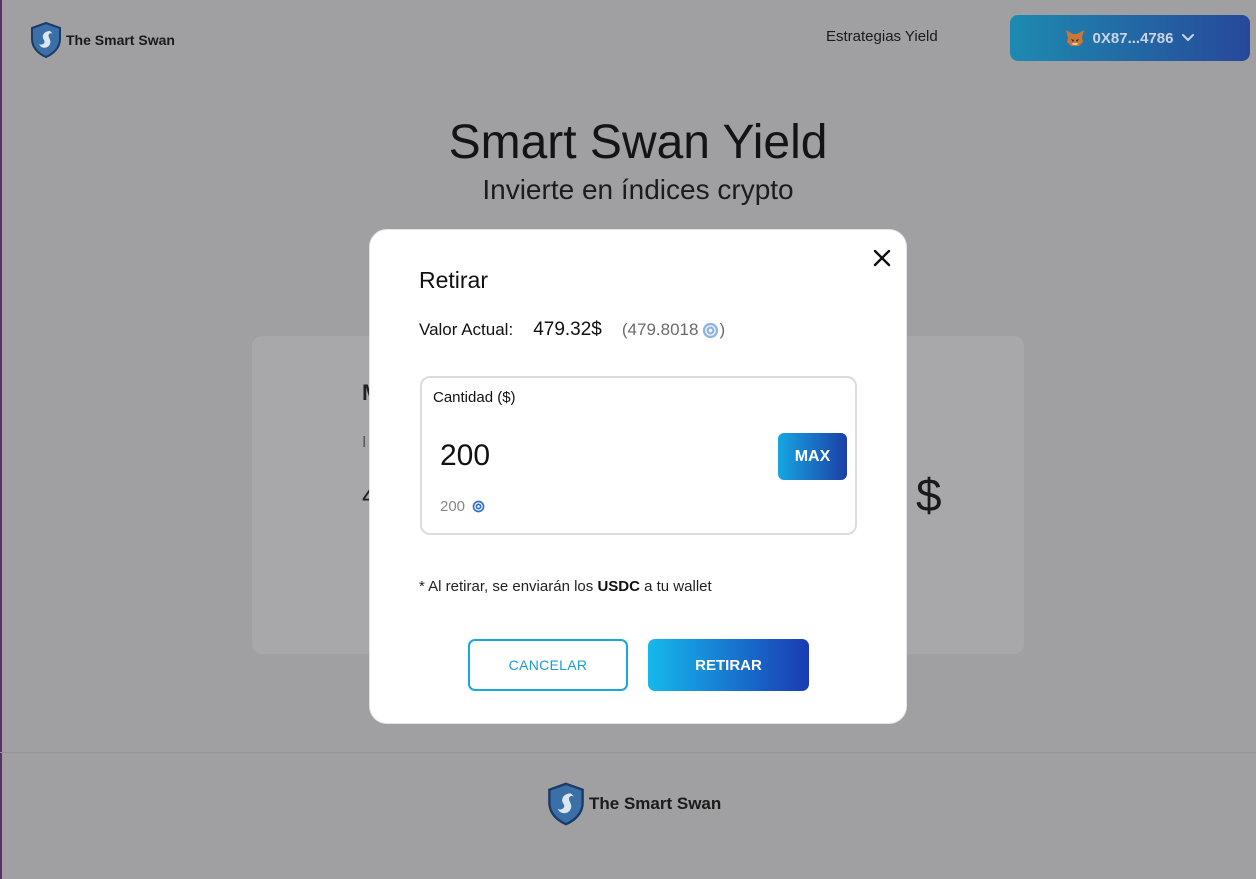 The height and width of the screenshot is (879, 1256). I want to click on metamask-fox-icon, so click(1074, 38).